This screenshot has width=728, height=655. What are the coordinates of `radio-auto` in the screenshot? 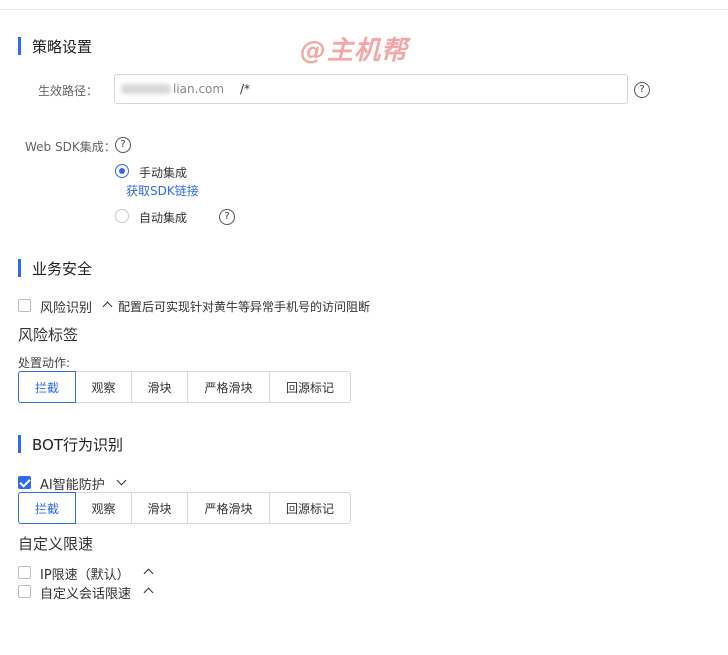 It's located at (122, 216).